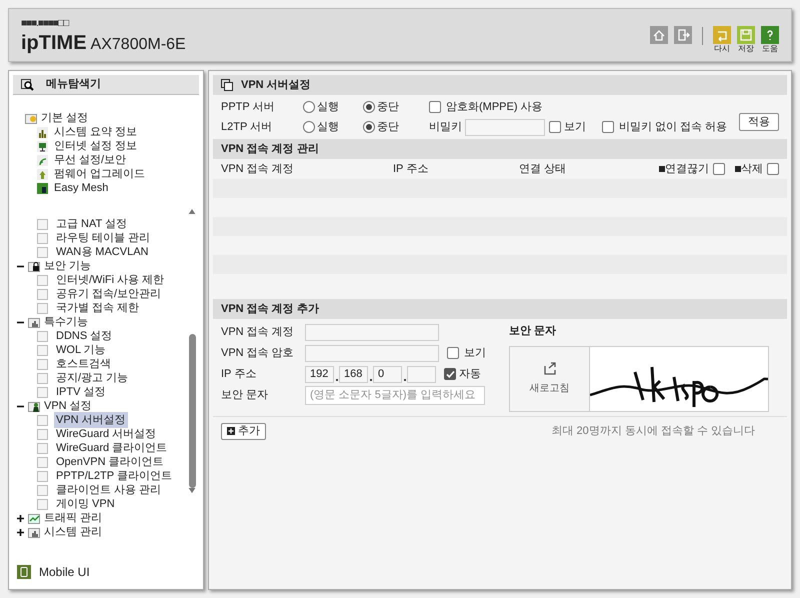 This screenshot has height=598, width=800. What do you see at coordinates (73, 518) in the screenshot?
I see `tree-group: 트래픽 관리` at bounding box center [73, 518].